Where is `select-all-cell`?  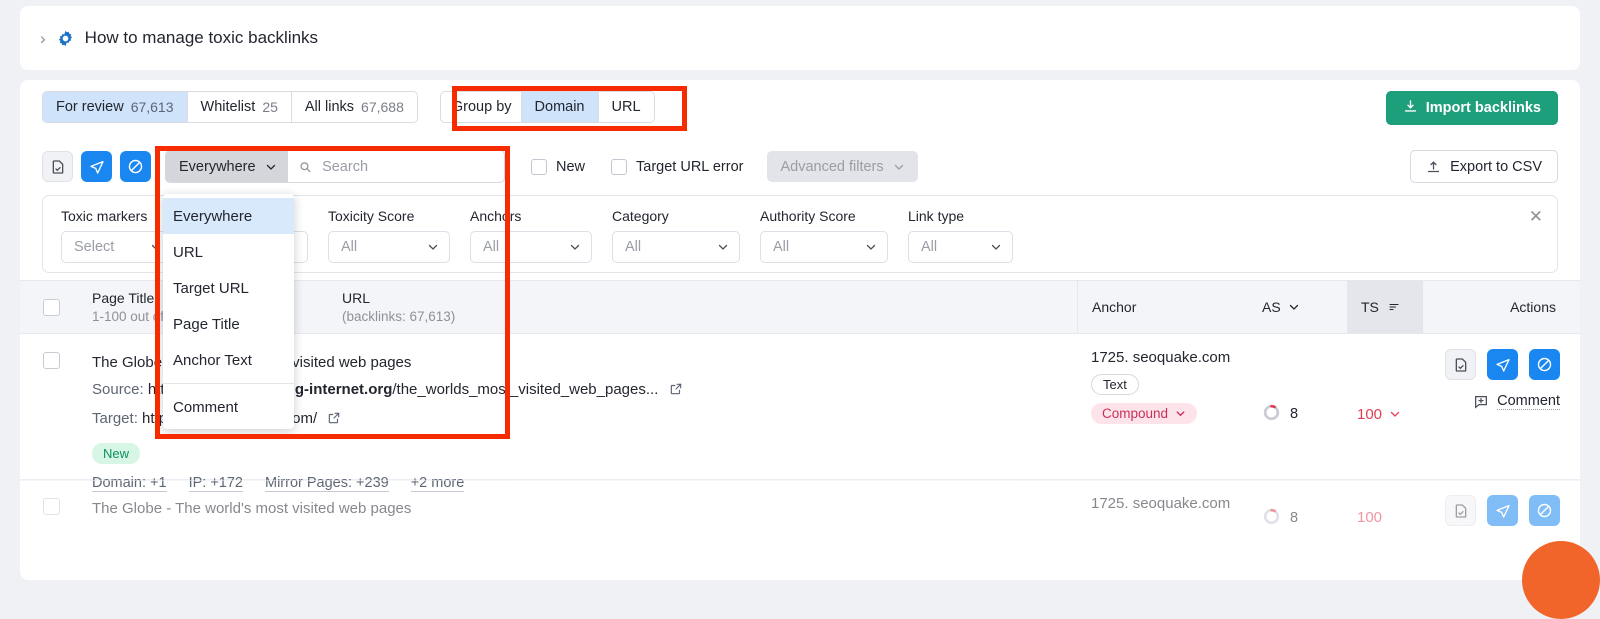
select-all-cell is located at coordinates (51, 307).